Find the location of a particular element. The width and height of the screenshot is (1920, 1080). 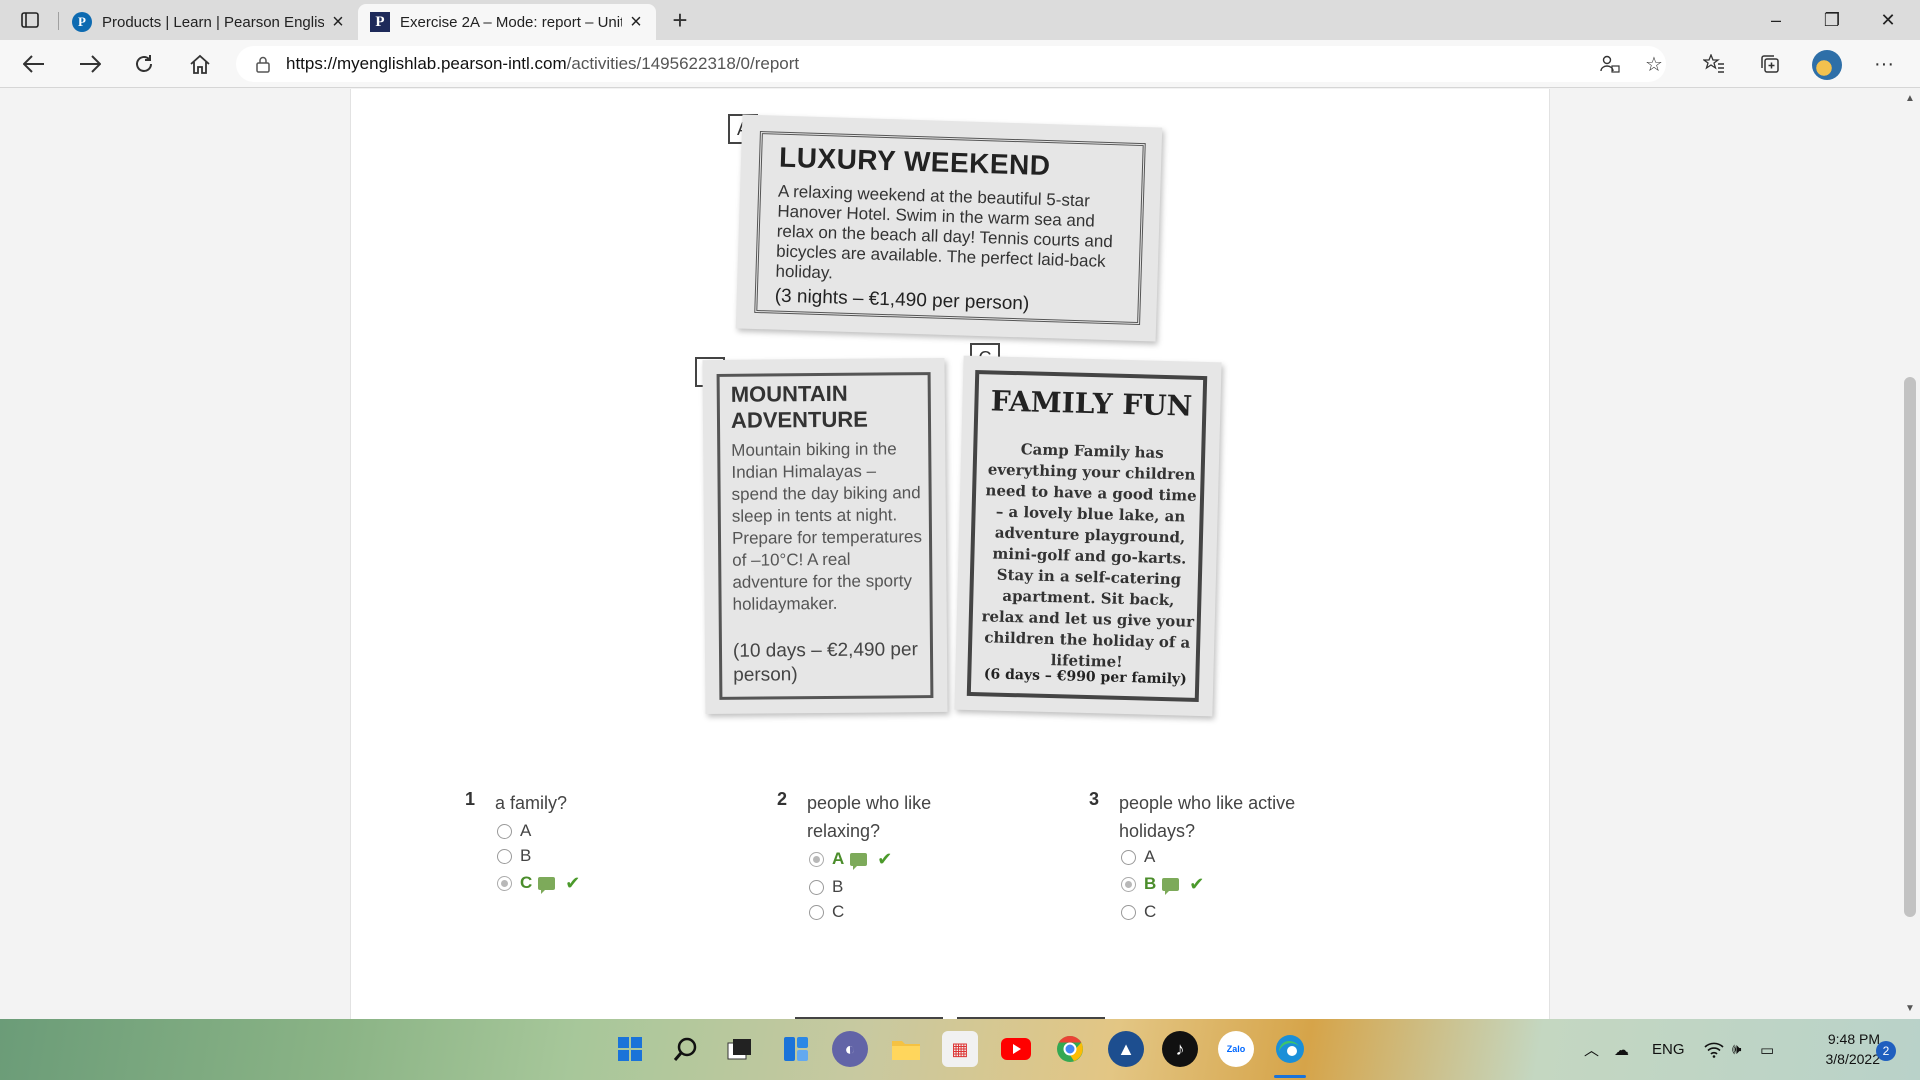

search-icon is located at coordinates (686, 1049).